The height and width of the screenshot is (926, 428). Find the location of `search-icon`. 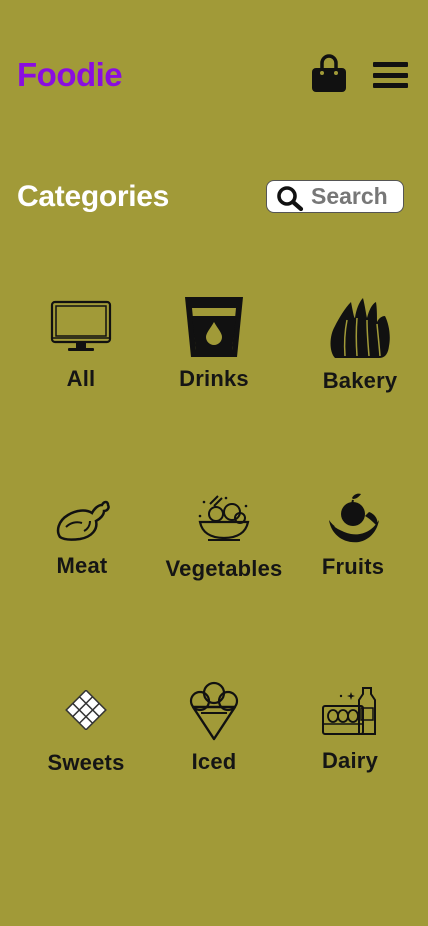

search-icon is located at coordinates (290, 198).